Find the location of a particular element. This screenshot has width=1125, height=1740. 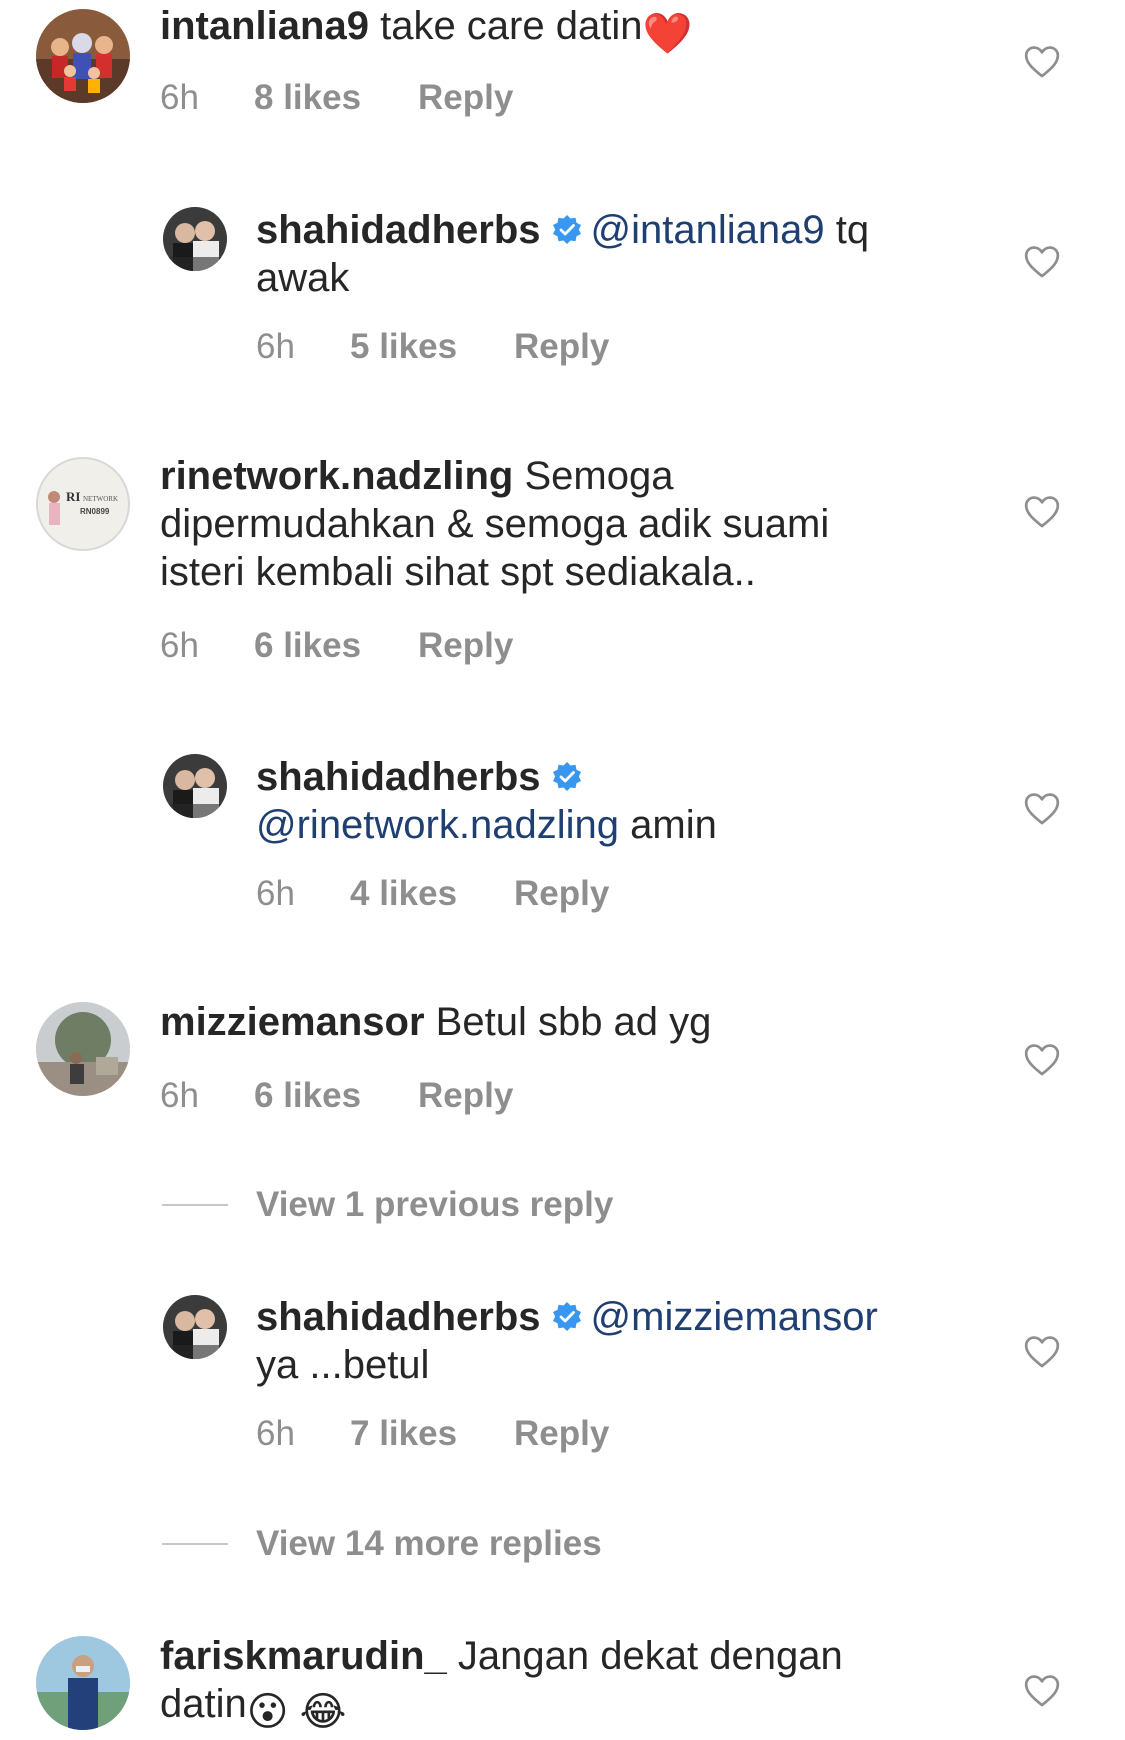

comment-meta: 6h 4 likes Reply is located at coordinates (432, 894).